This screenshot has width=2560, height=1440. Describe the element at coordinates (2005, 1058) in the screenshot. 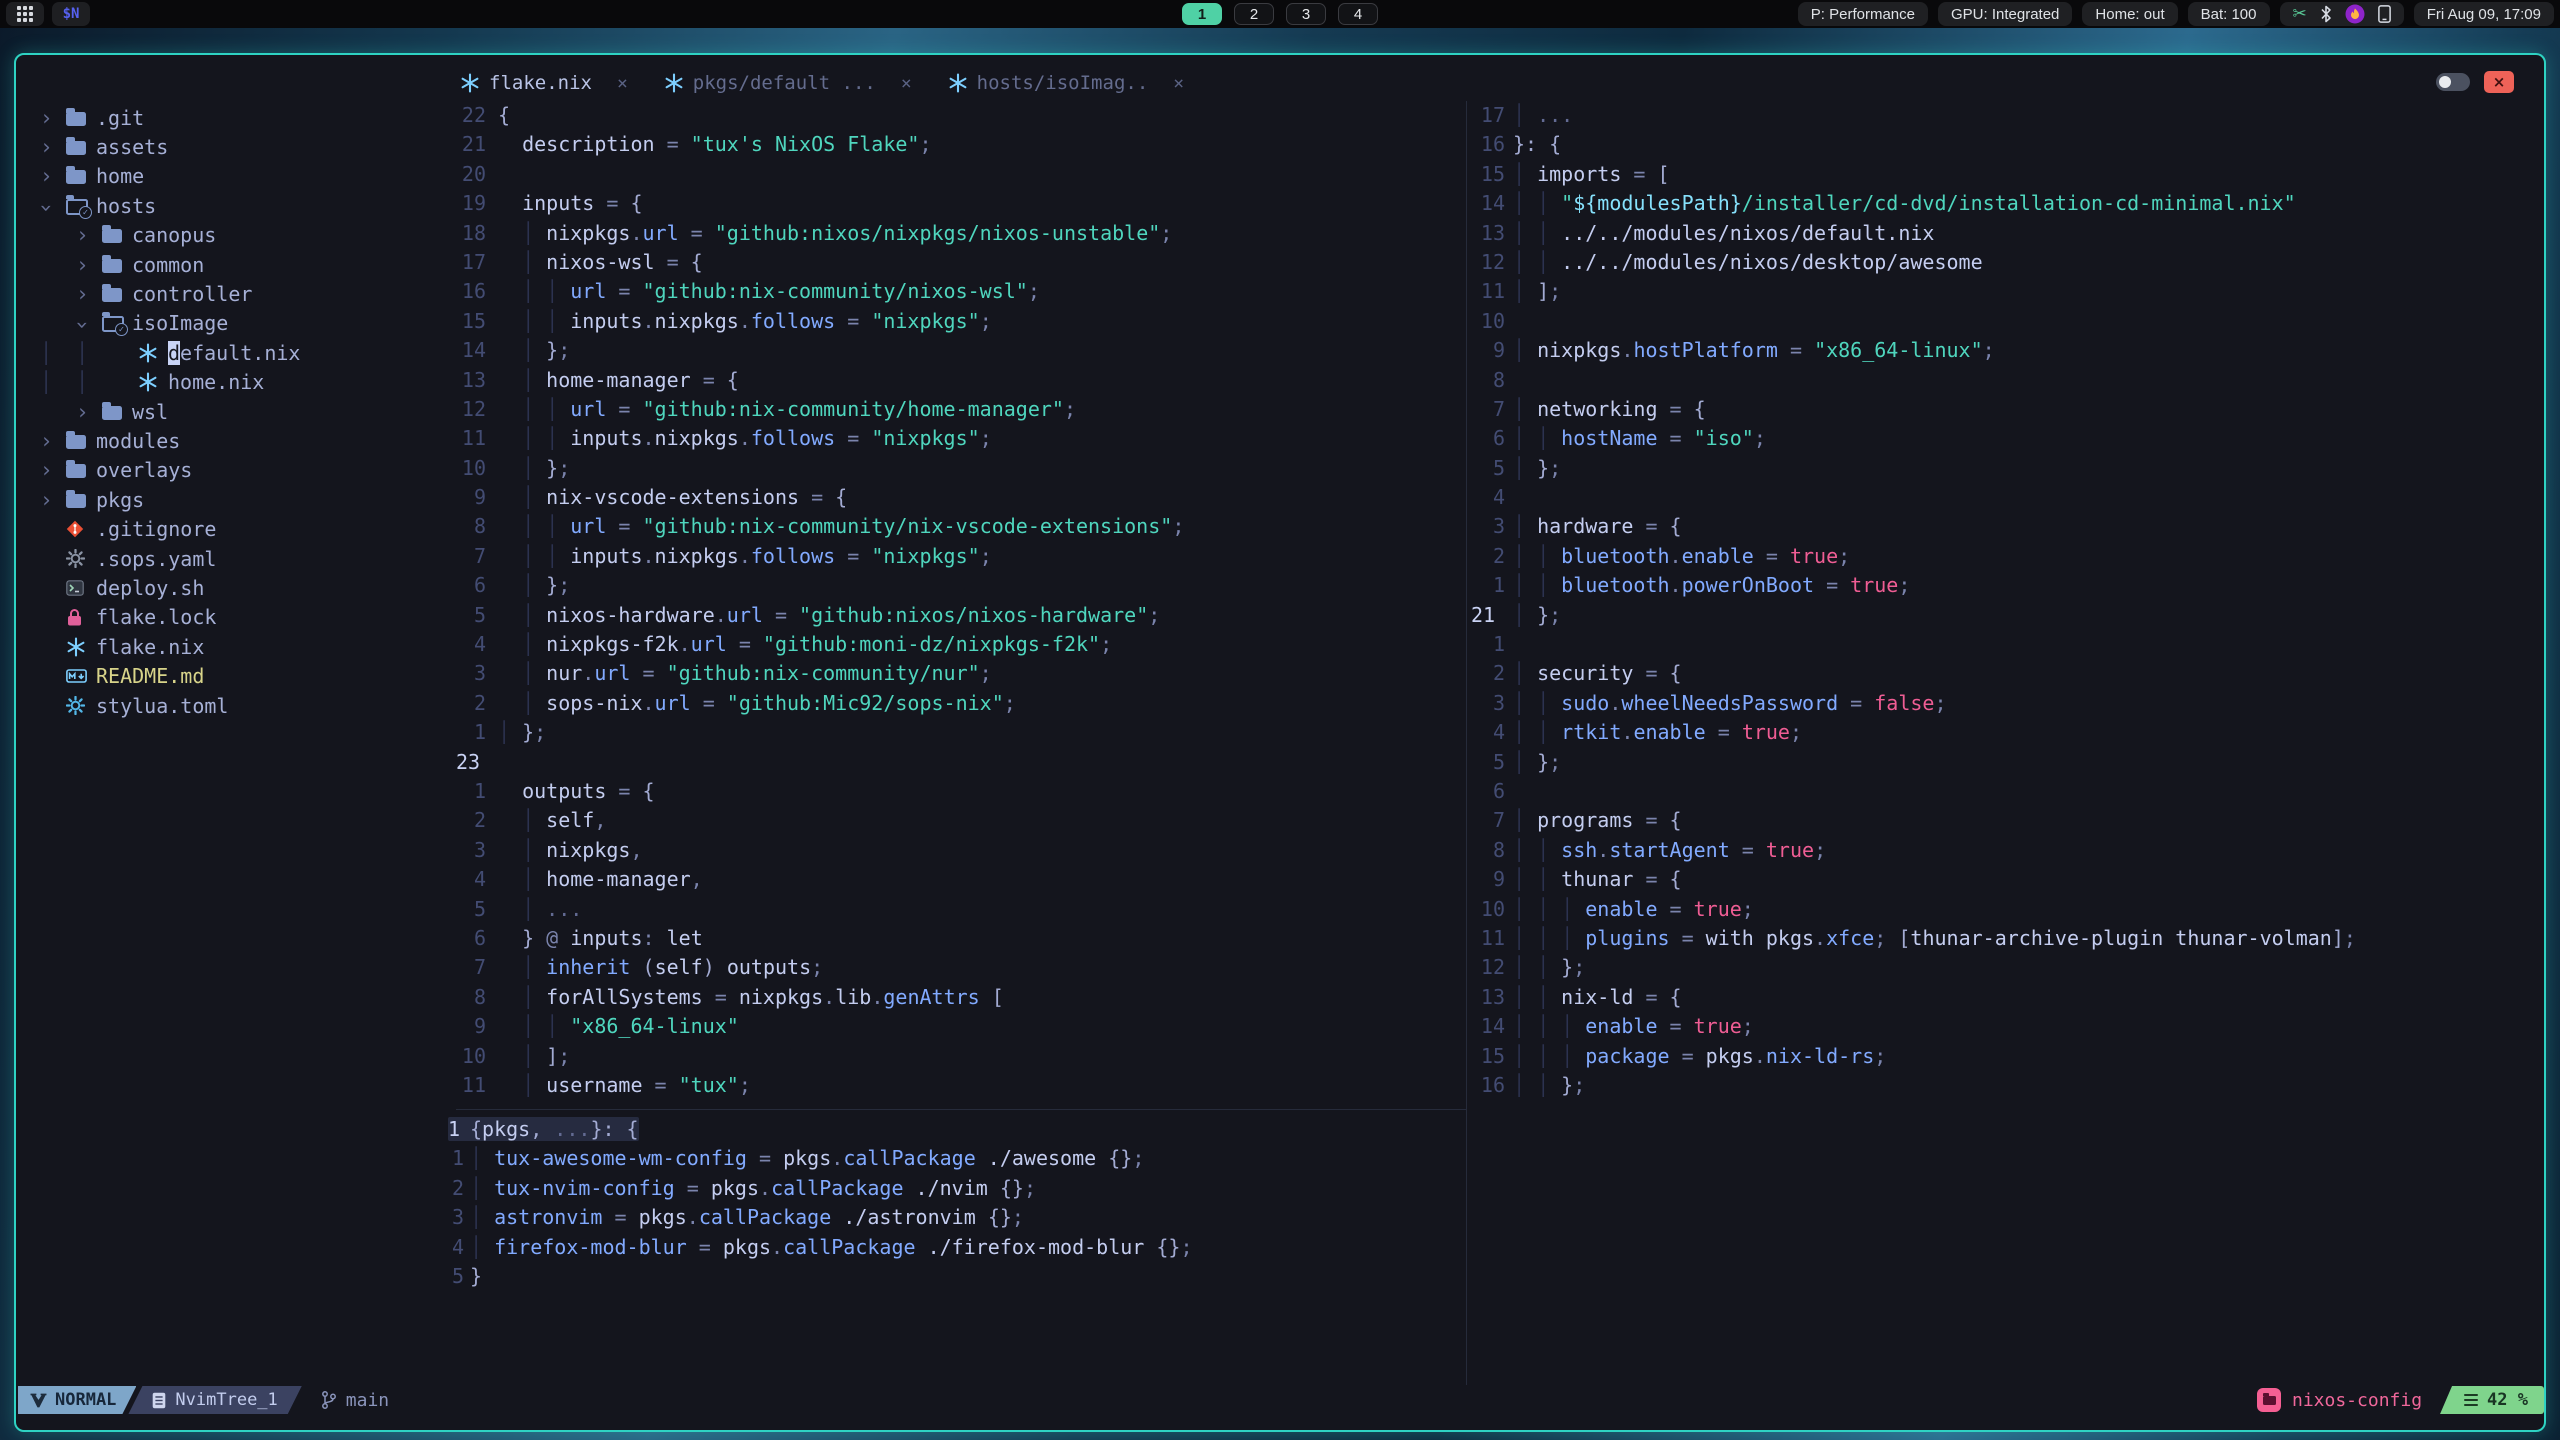

I see `code-line: 15 │ │ │ package = pkgs.nix-ld-rs;` at that location.